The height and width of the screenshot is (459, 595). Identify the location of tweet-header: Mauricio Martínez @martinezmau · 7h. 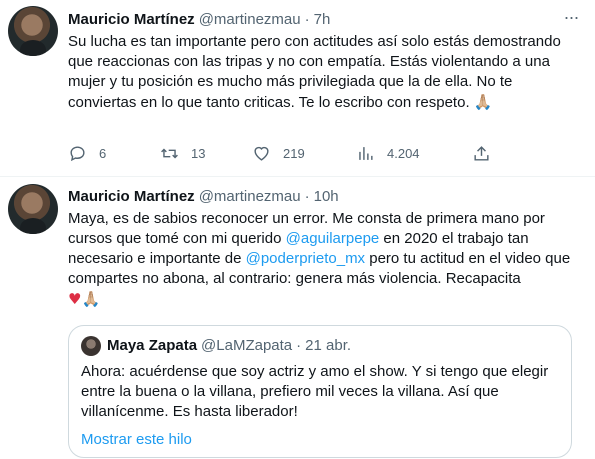
(324, 20).